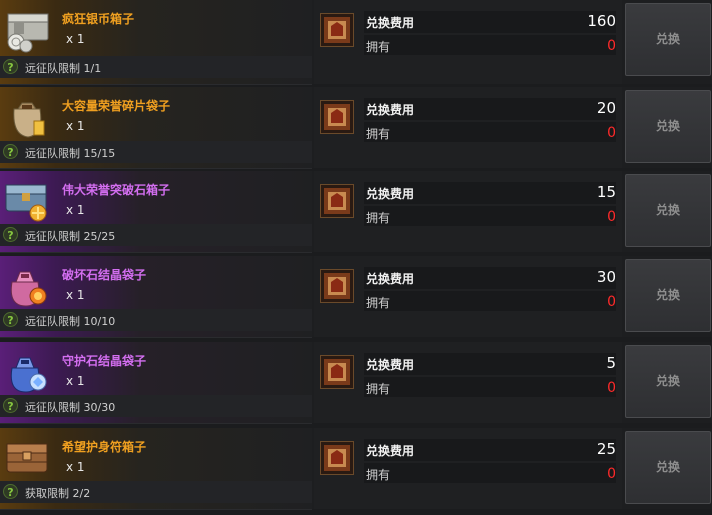  What do you see at coordinates (490, 450) in the screenshot?
I see `cost-line: 兑换费用 25` at bounding box center [490, 450].